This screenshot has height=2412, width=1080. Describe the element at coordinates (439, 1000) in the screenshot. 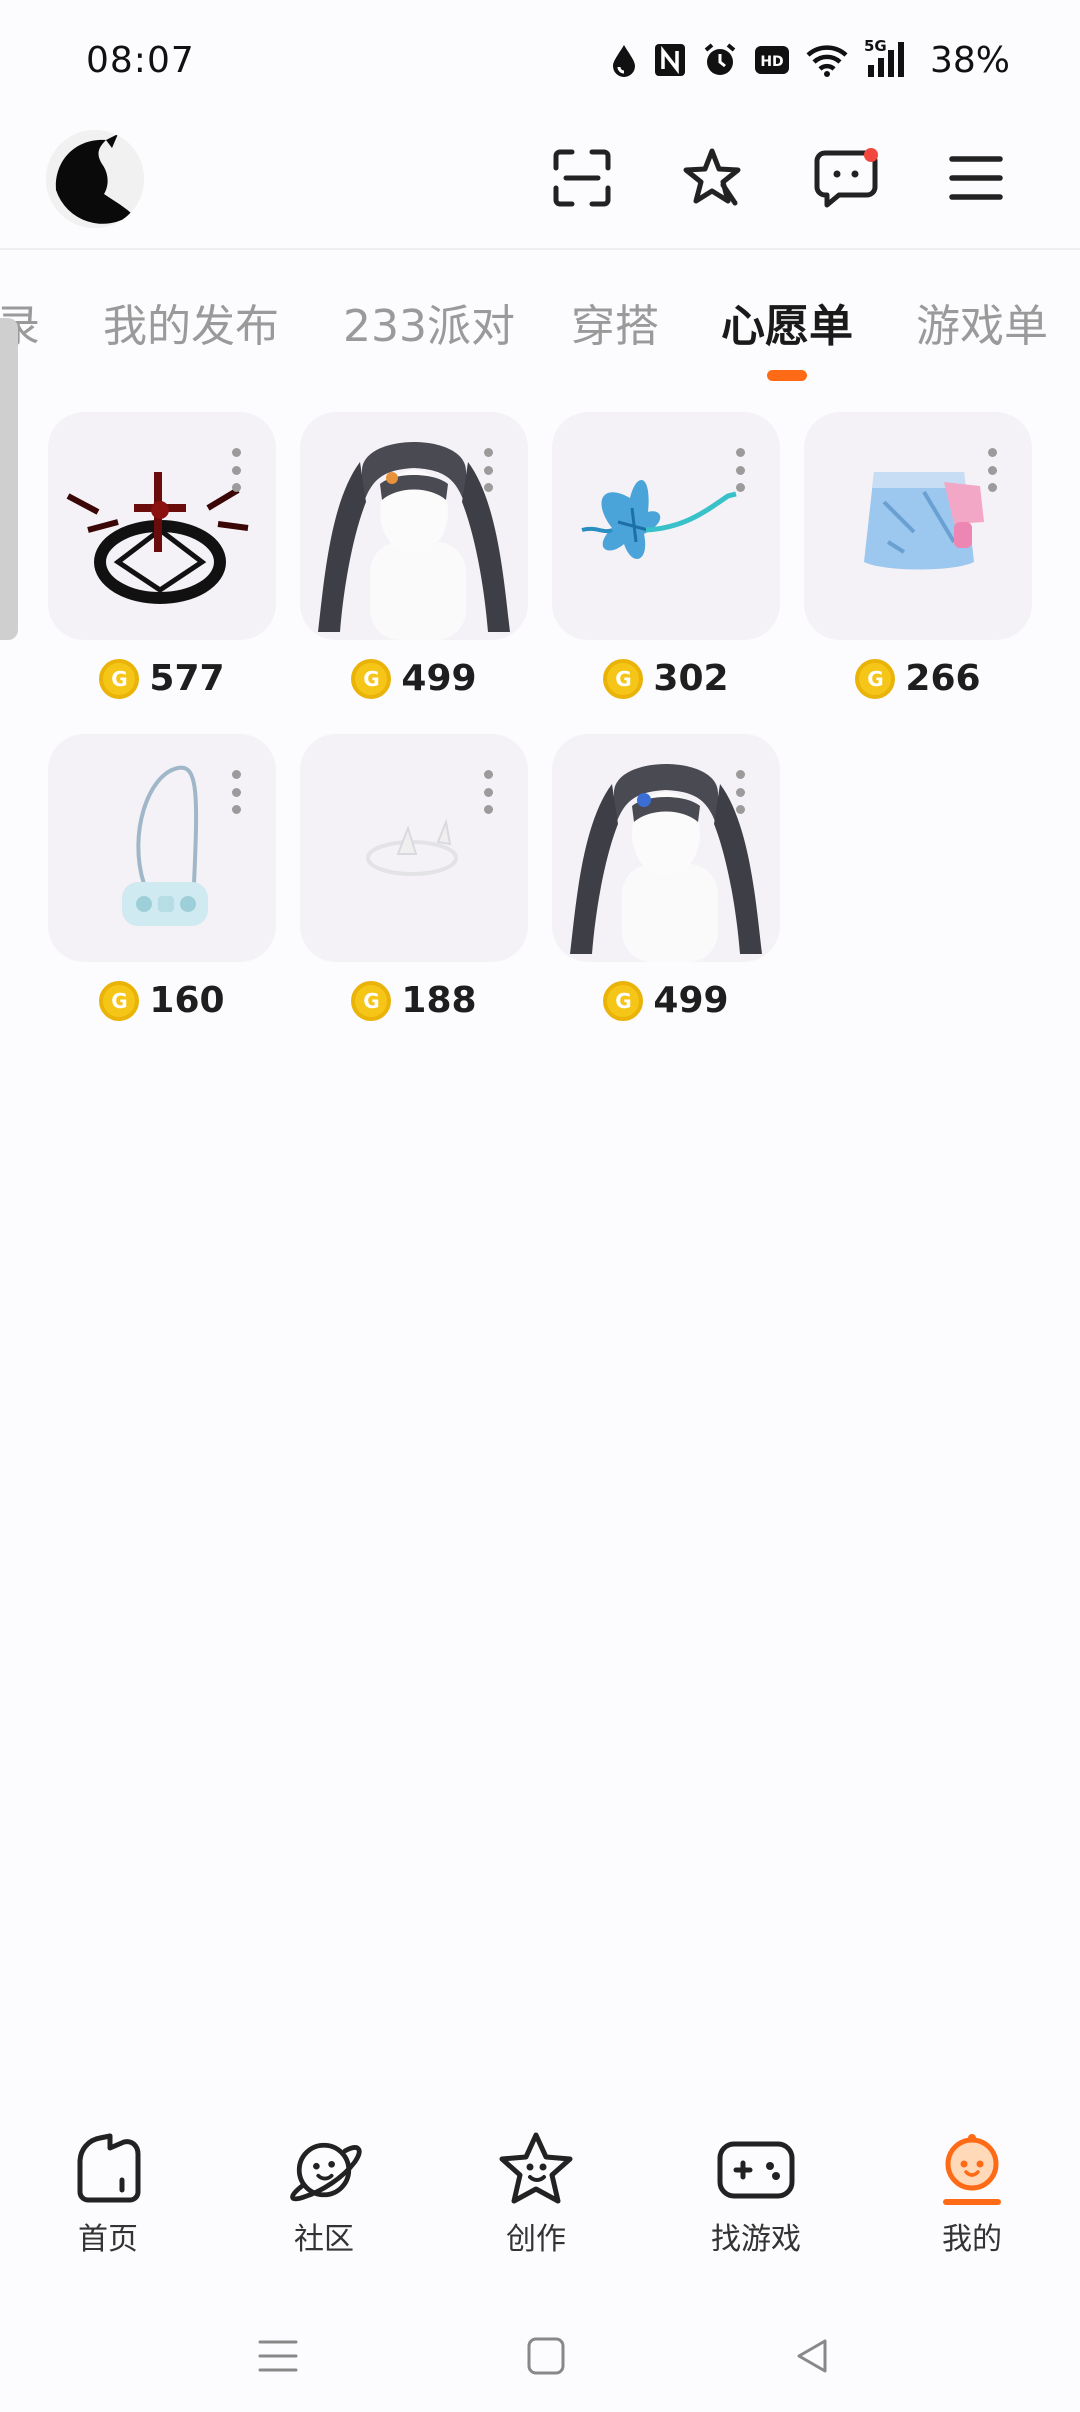

I see `price-value: 188` at that location.